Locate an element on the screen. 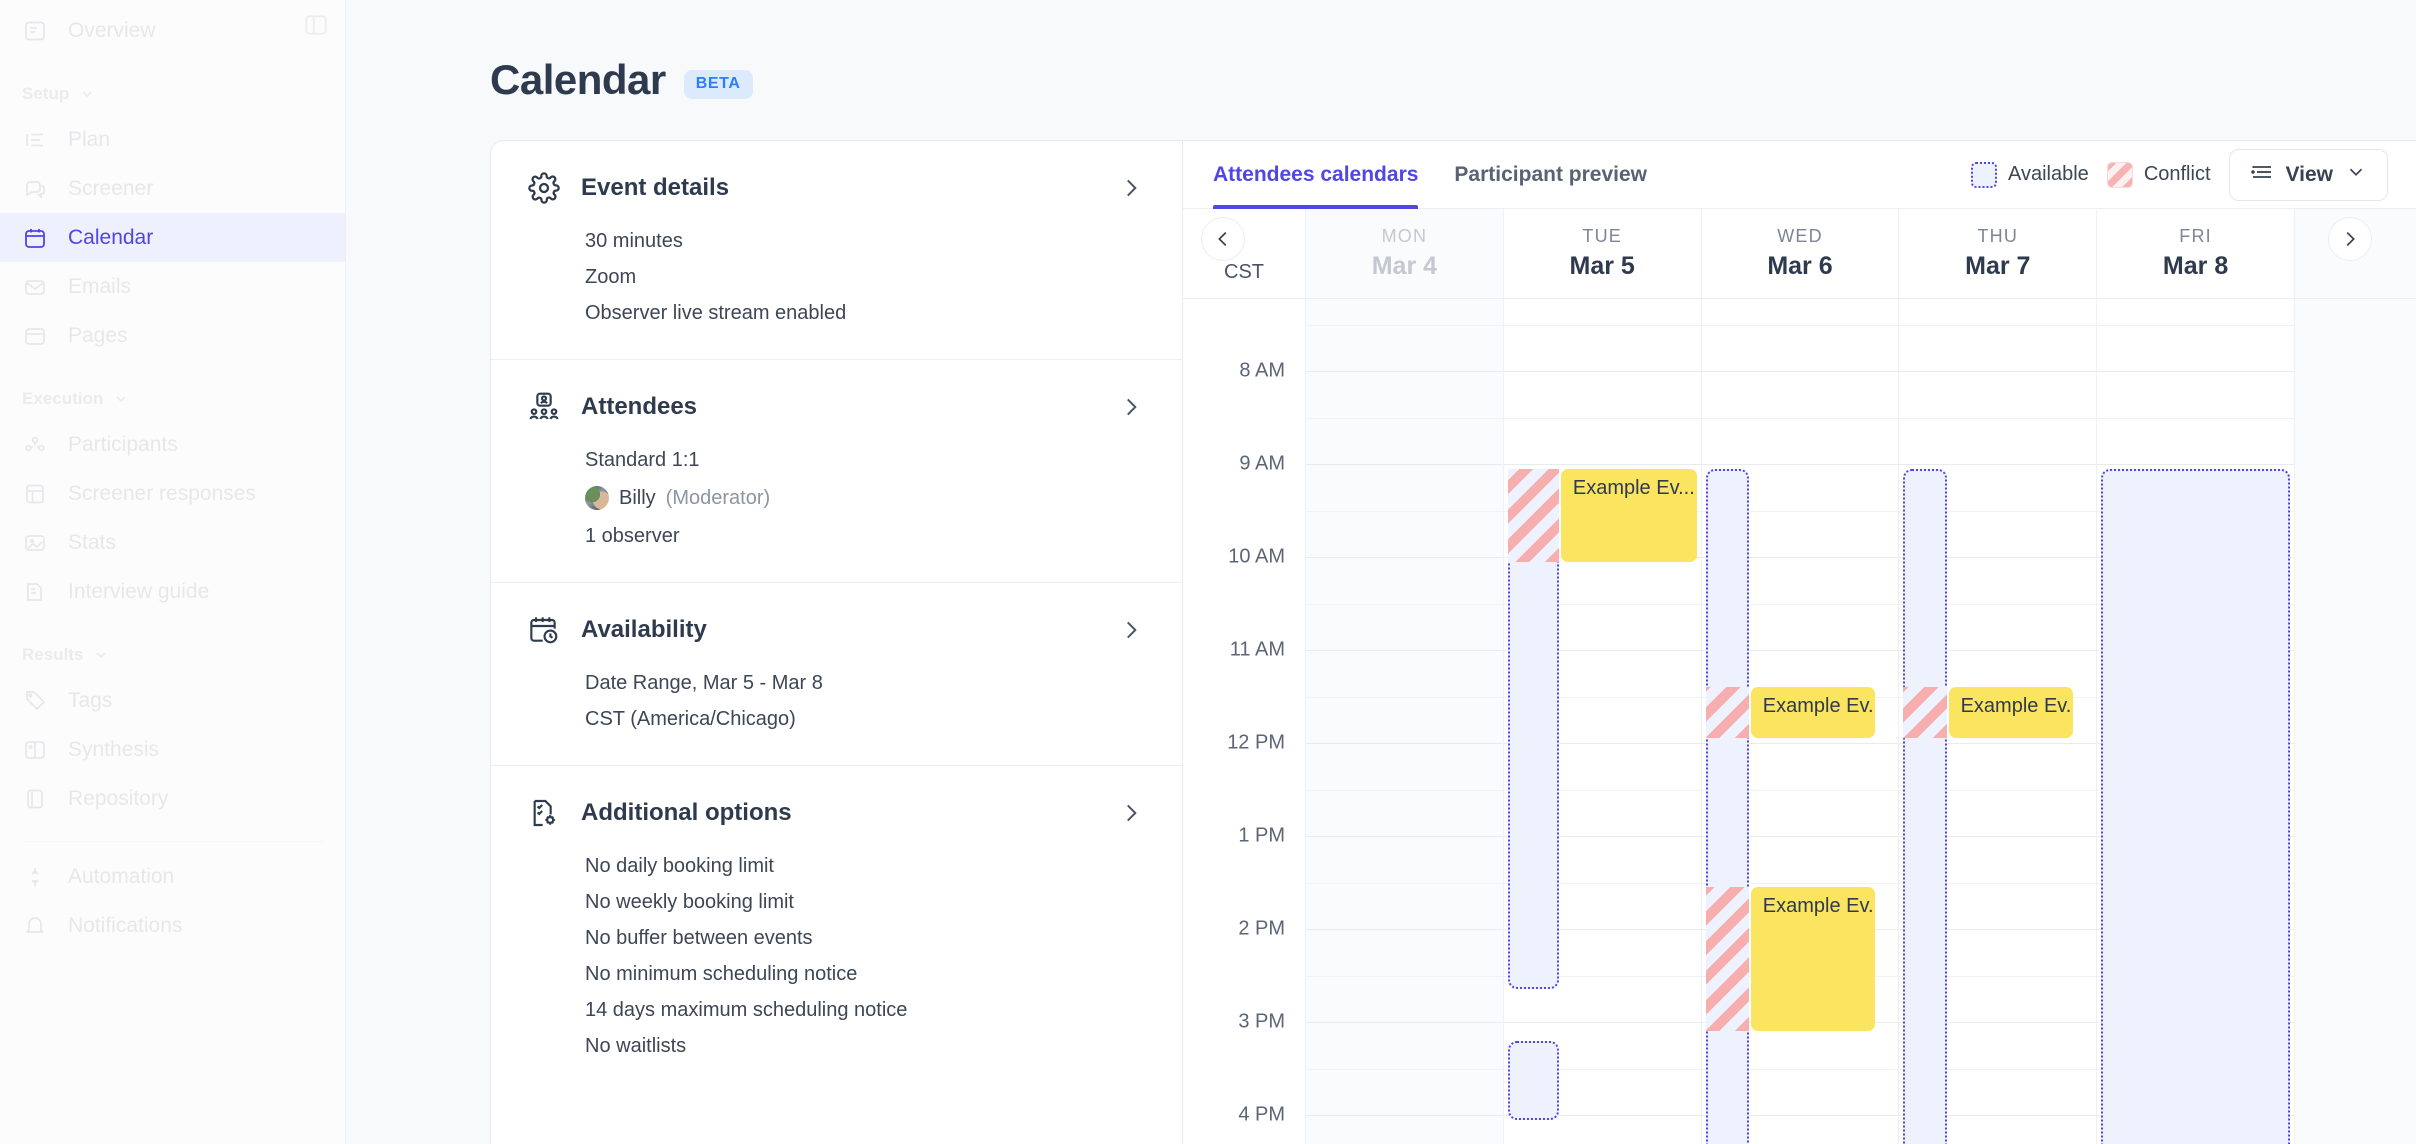 This screenshot has width=2416, height=1144. attendee-name: Billy is located at coordinates (637, 498).